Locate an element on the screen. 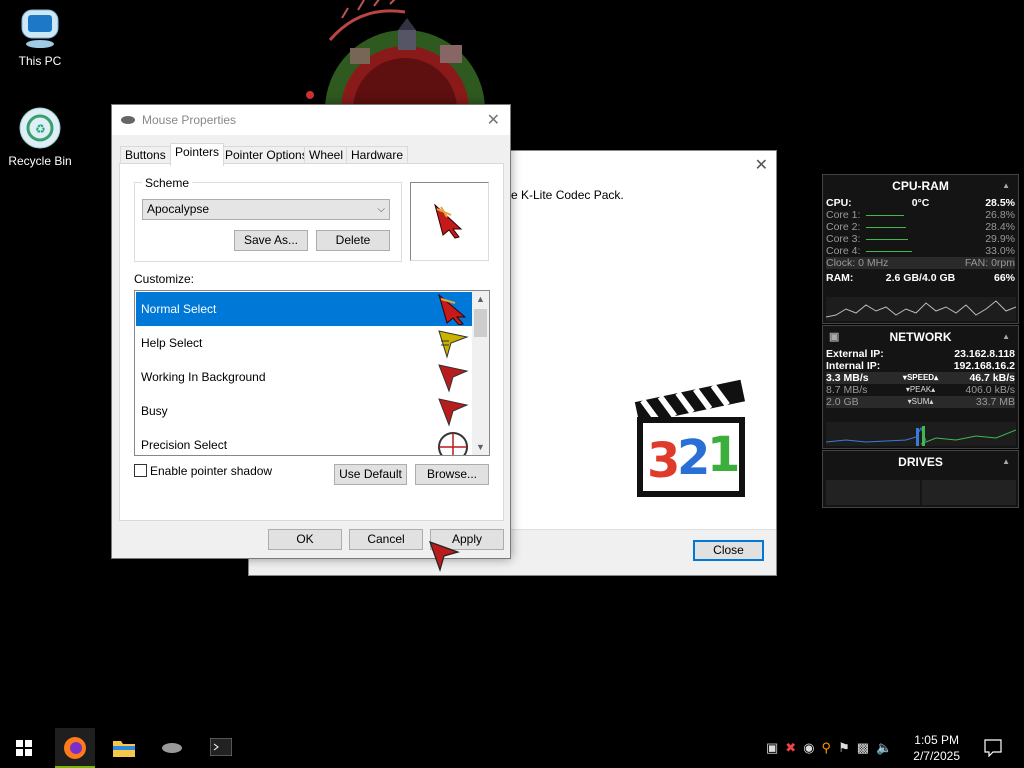 Image resolution: width=1024 pixels, height=768 pixels. search-icon: ⚲ is located at coordinates (830, 747).